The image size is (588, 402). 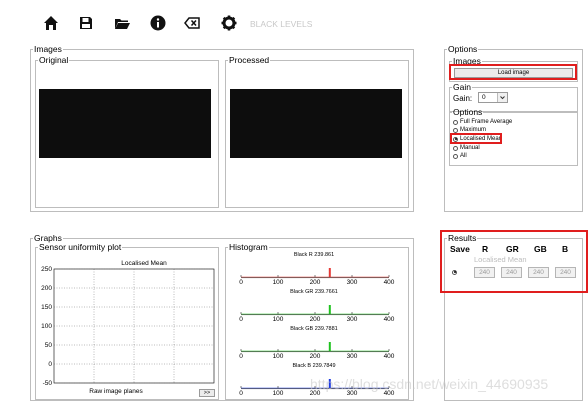 What do you see at coordinates (158, 23) in the screenshot?
I see `info-icon` at bounding box center [158, 23].